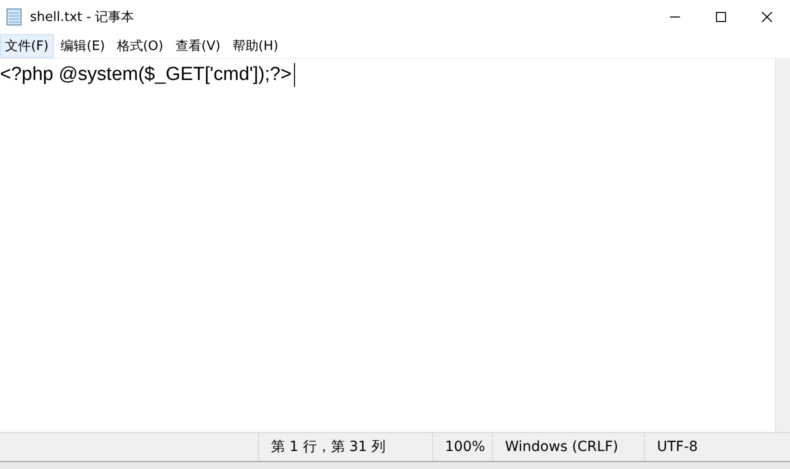 The width and height of the screenshot is (790, 469). What do you see at coordinates (782, 245) in the screenshot?
I see `scrollbar` at bounding box center [782, 245].